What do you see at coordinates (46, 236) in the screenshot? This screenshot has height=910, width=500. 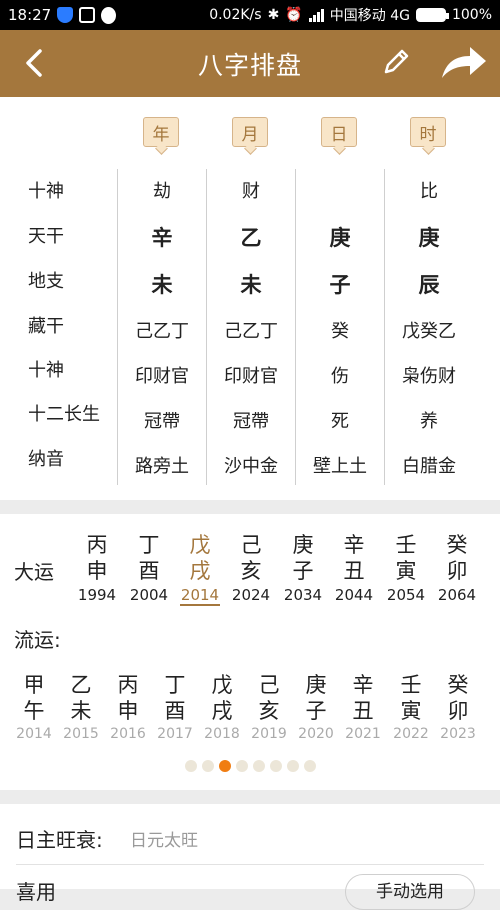 I see `row-label-tiangan: 天干` at bounding box center [46, 236].